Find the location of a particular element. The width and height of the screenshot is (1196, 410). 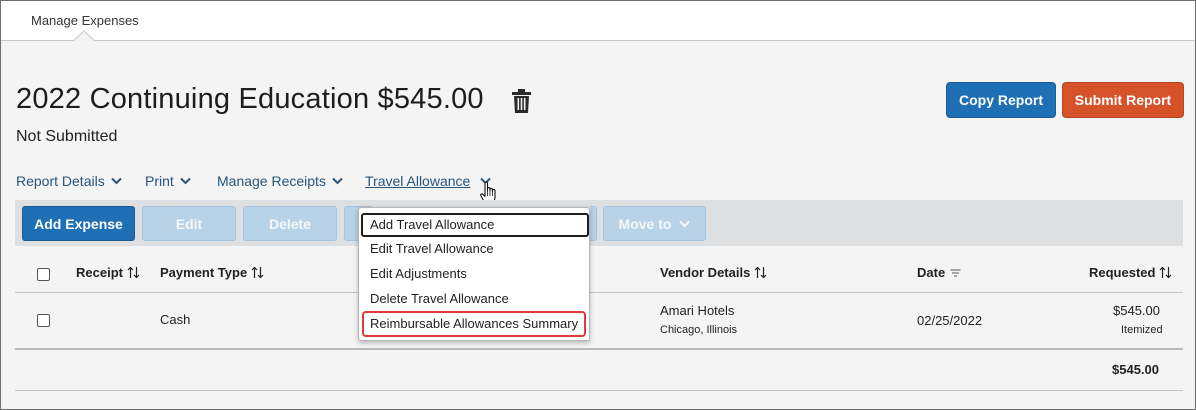

report-total: $545.00 is located at coordinates (1135, 369).